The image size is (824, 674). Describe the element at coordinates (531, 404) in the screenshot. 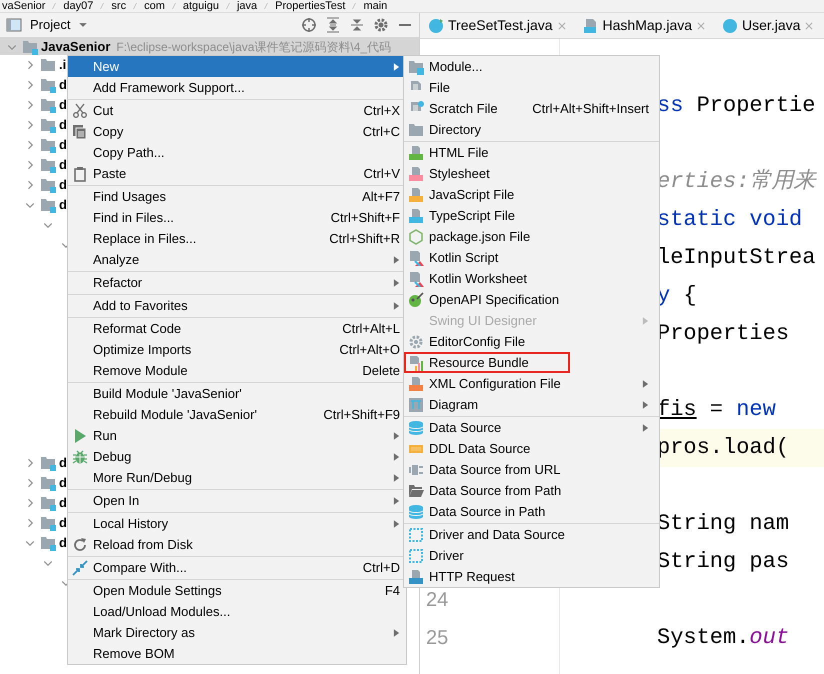

I see `menu-item: Diagram` at that location.